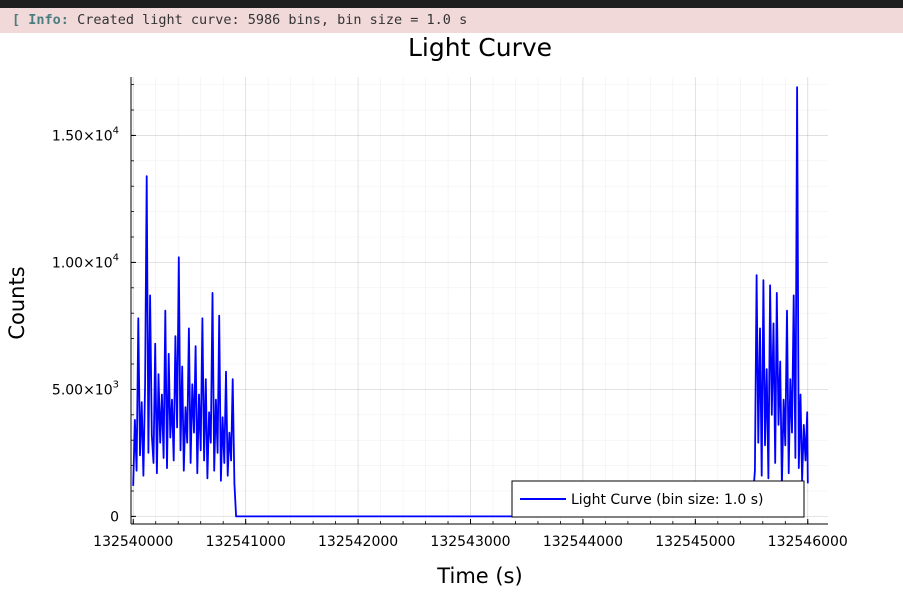  What do you see at coordinates (470, 542) in the screenshot?
I see `x-tick-label: 132543000` at bounding box center [470, 542].